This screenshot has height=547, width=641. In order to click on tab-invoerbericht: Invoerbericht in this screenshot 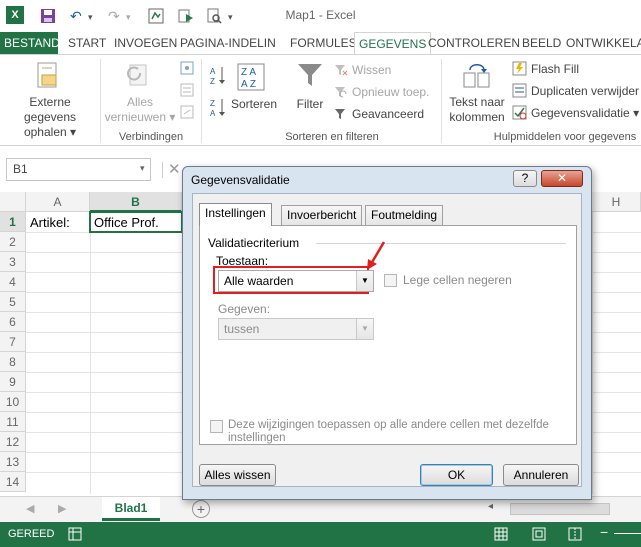, I will do `click(322, 215)`.